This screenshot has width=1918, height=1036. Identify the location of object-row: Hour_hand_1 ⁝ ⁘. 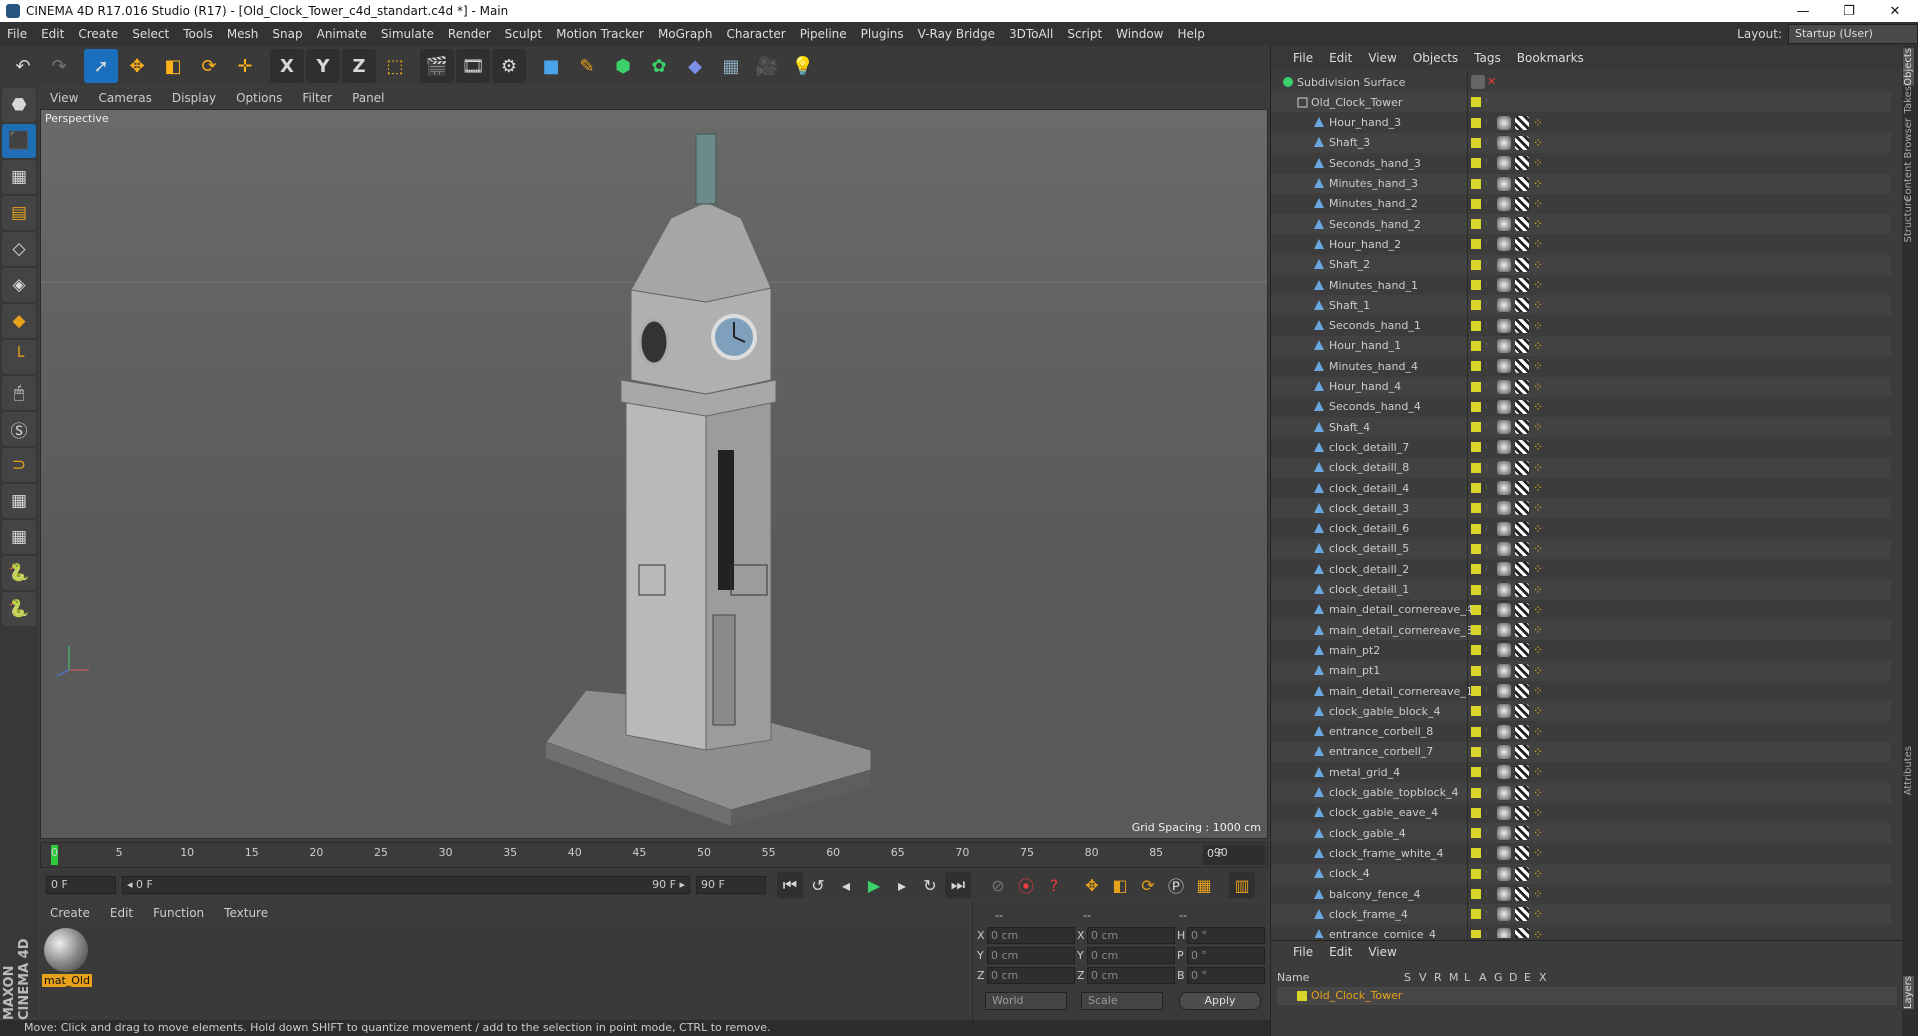
(1581, 345).